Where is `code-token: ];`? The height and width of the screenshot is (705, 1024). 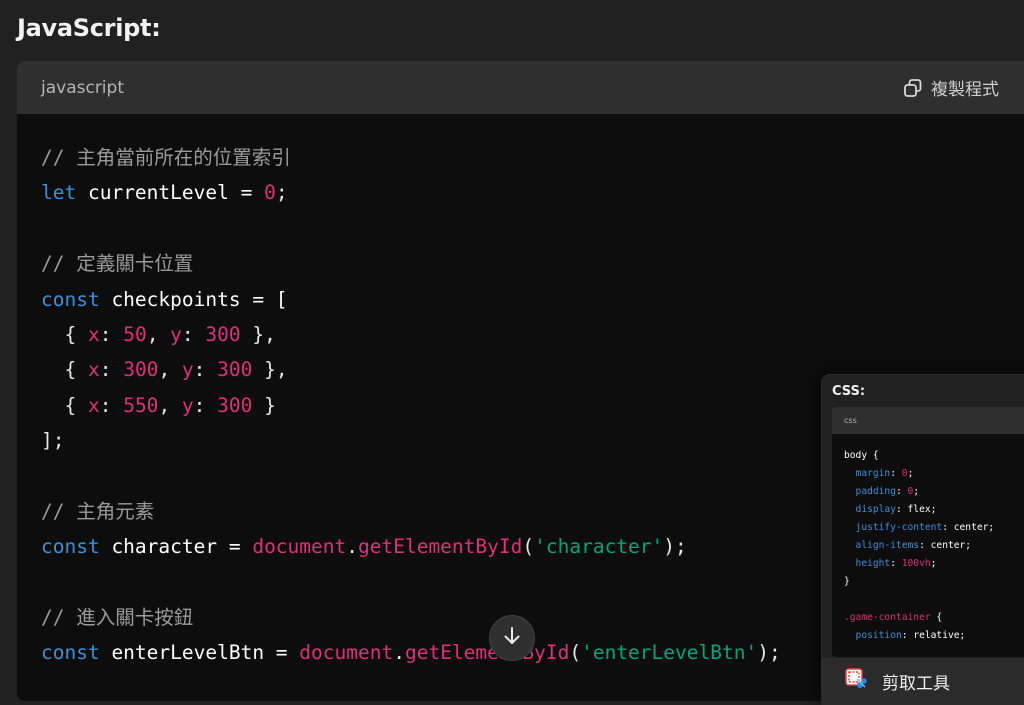
code-token: ]; is located at coordinates (53, 441).